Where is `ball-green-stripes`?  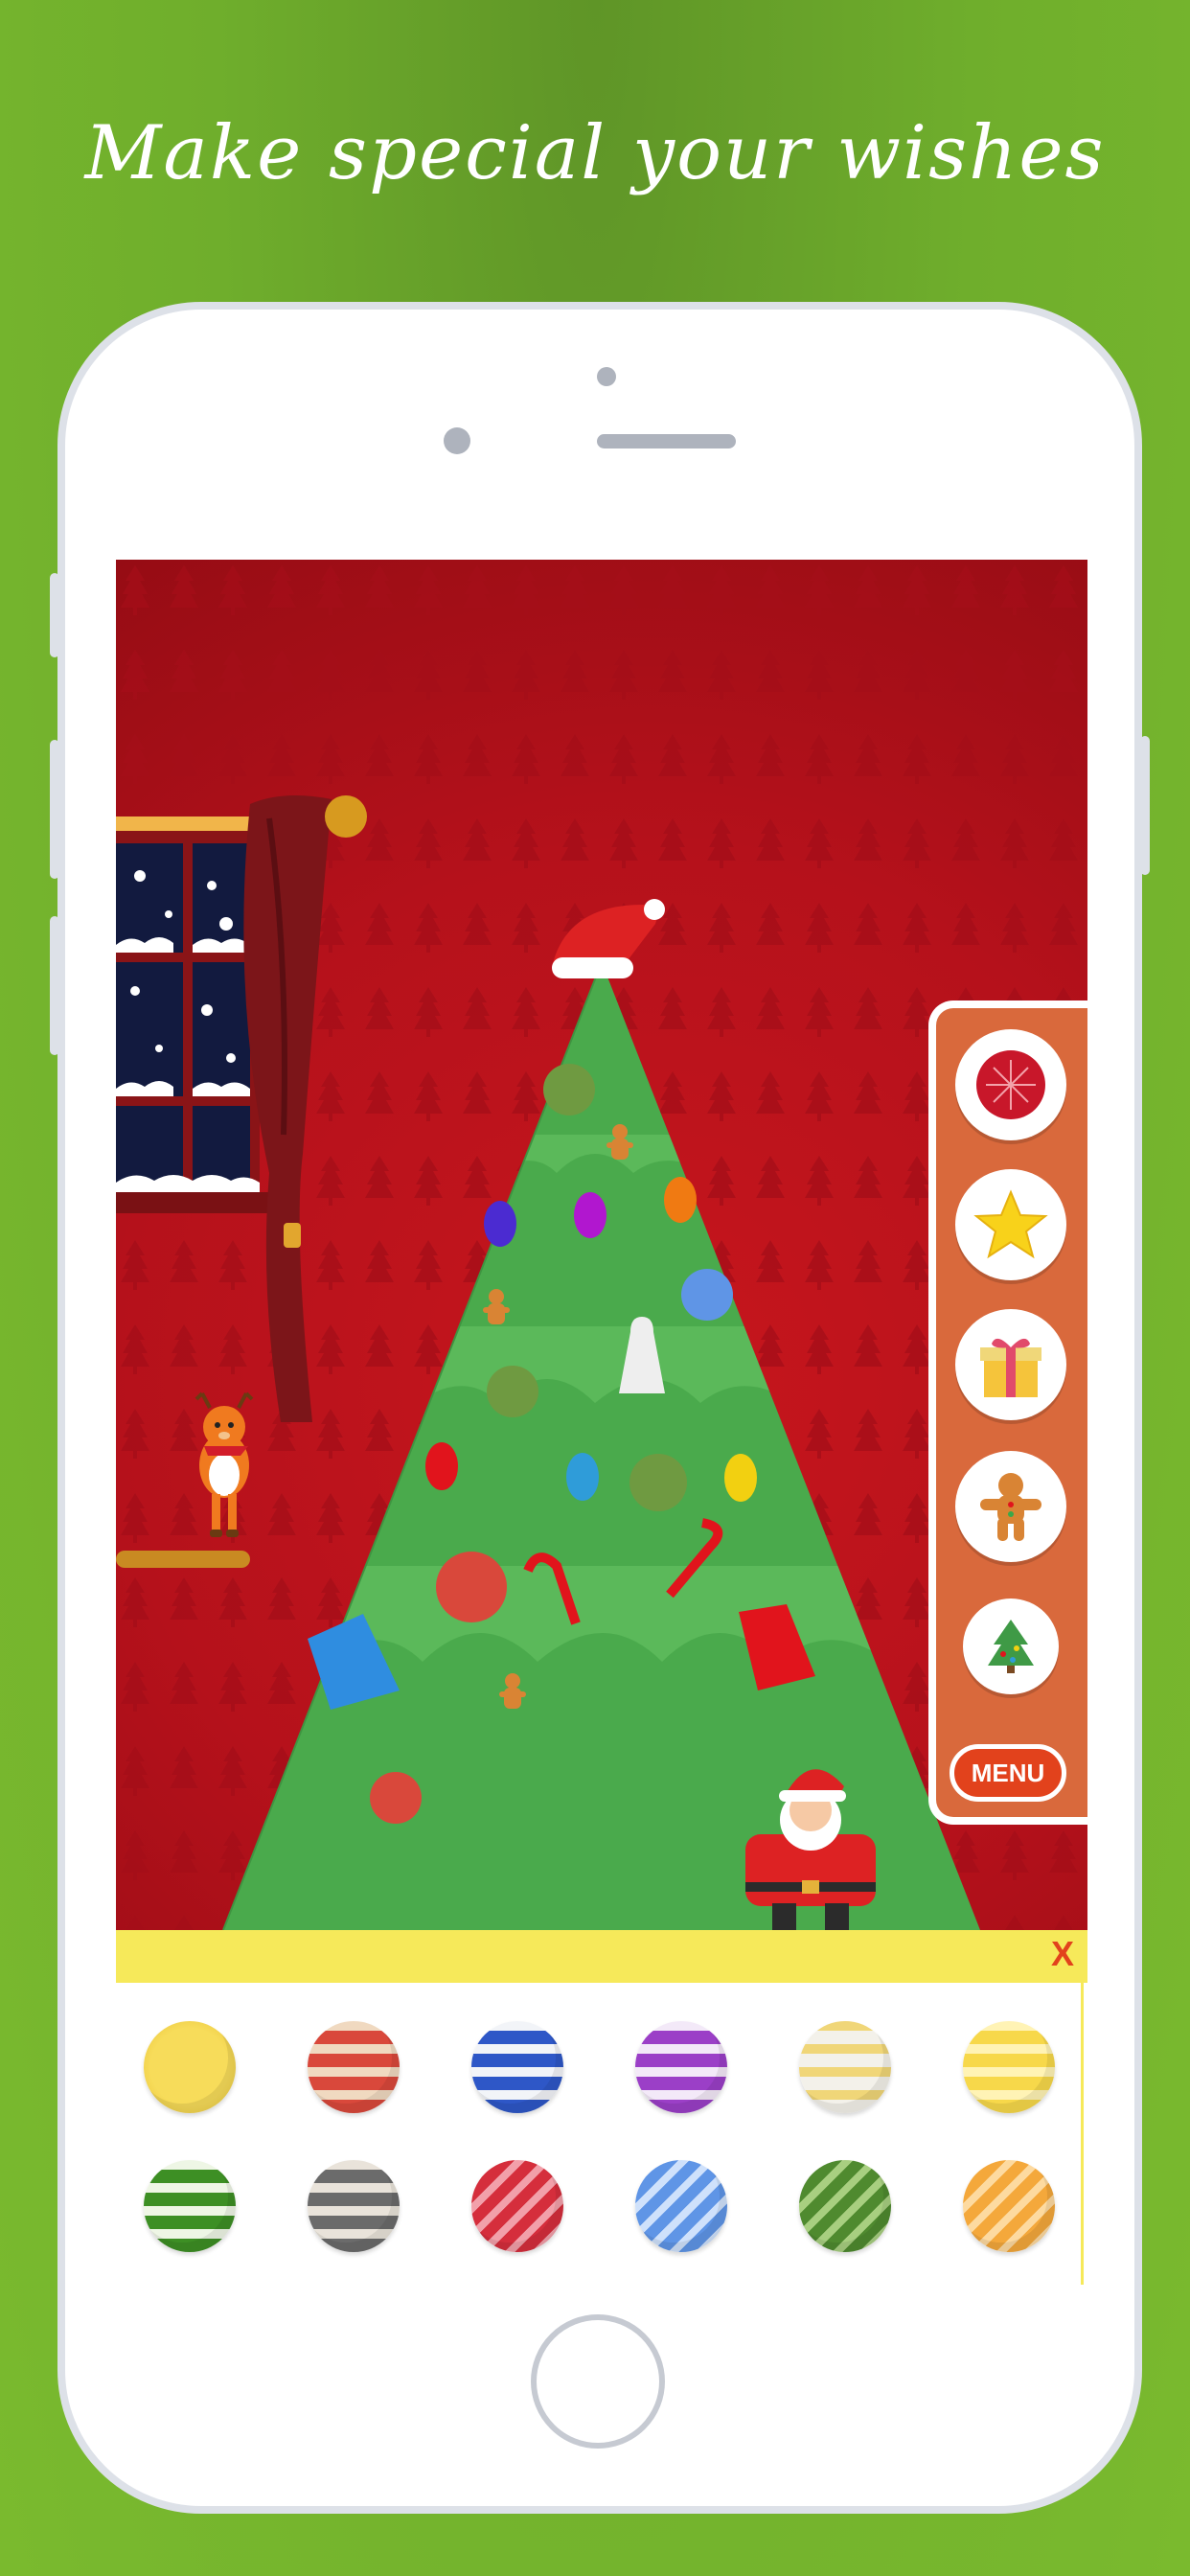
ball-green-stripes is located at coordinates (190, 2206).